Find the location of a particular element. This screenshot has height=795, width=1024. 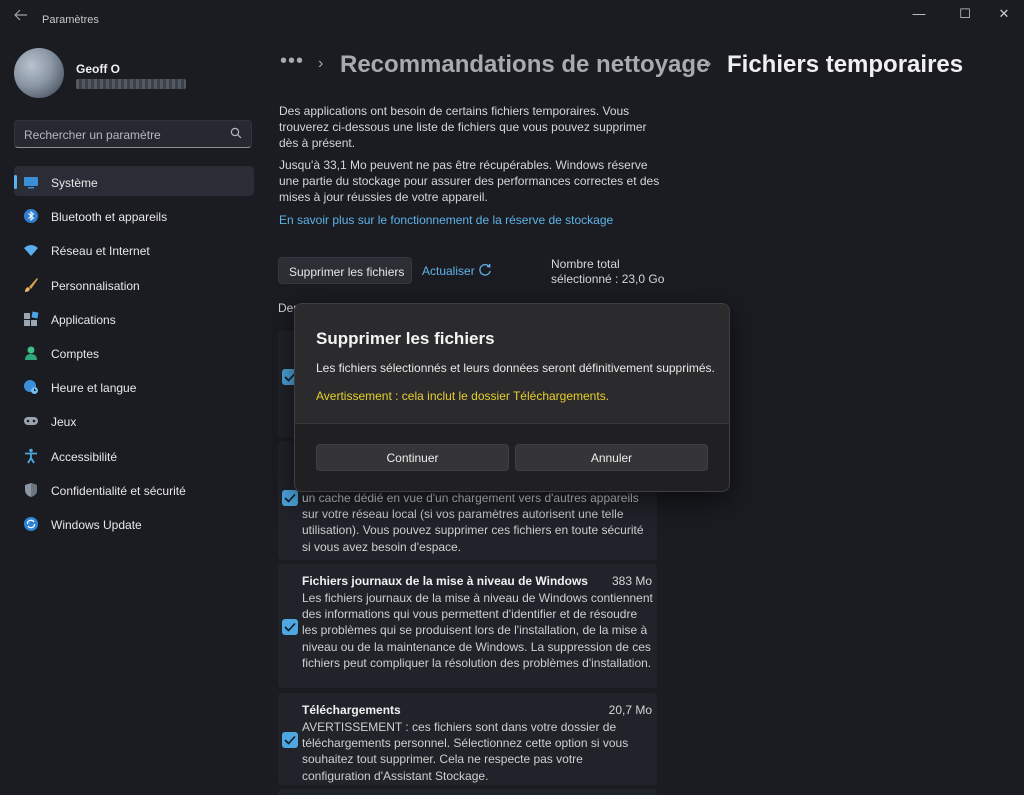

apps-icon is located at coordinates (31, 319).